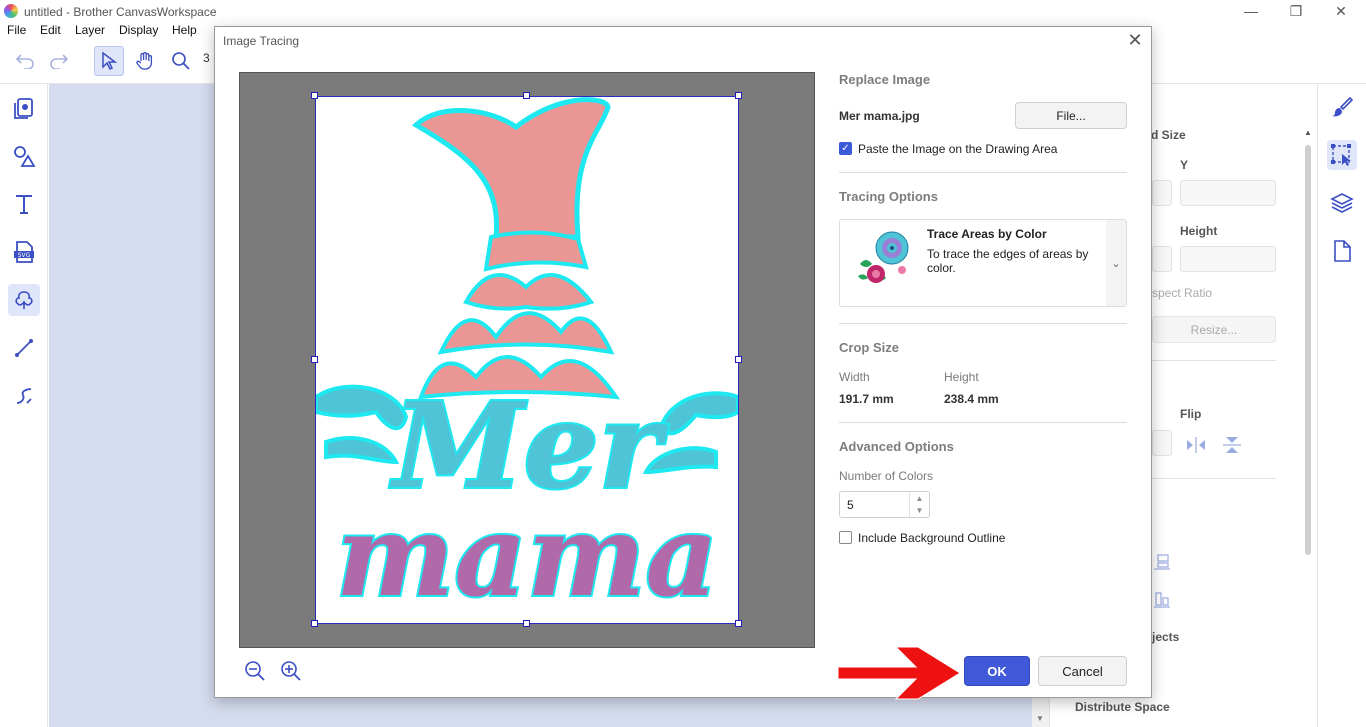 The width and height of the screenshot is (1366, 727). What do you see at coordinates (1251, 11) in the screenshot?
I see `minimize-icon: —` at bounding box center [1251, 11].